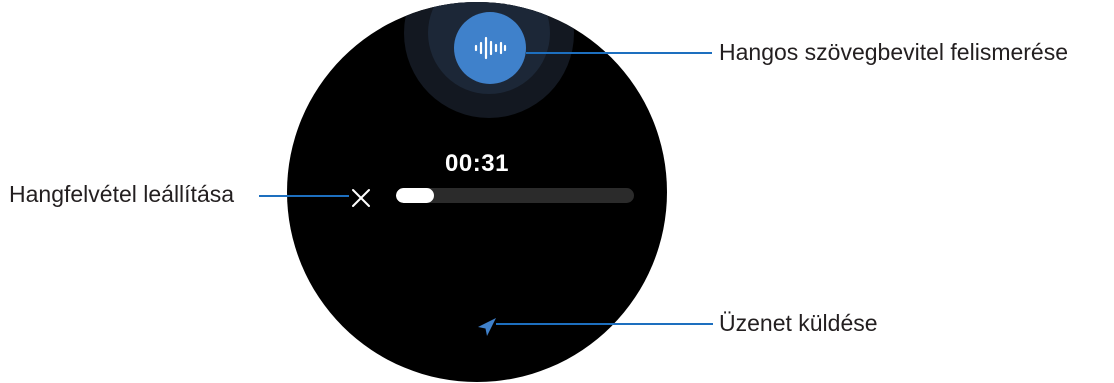  I want to click on recording-progress-bar, so click(515, 195).